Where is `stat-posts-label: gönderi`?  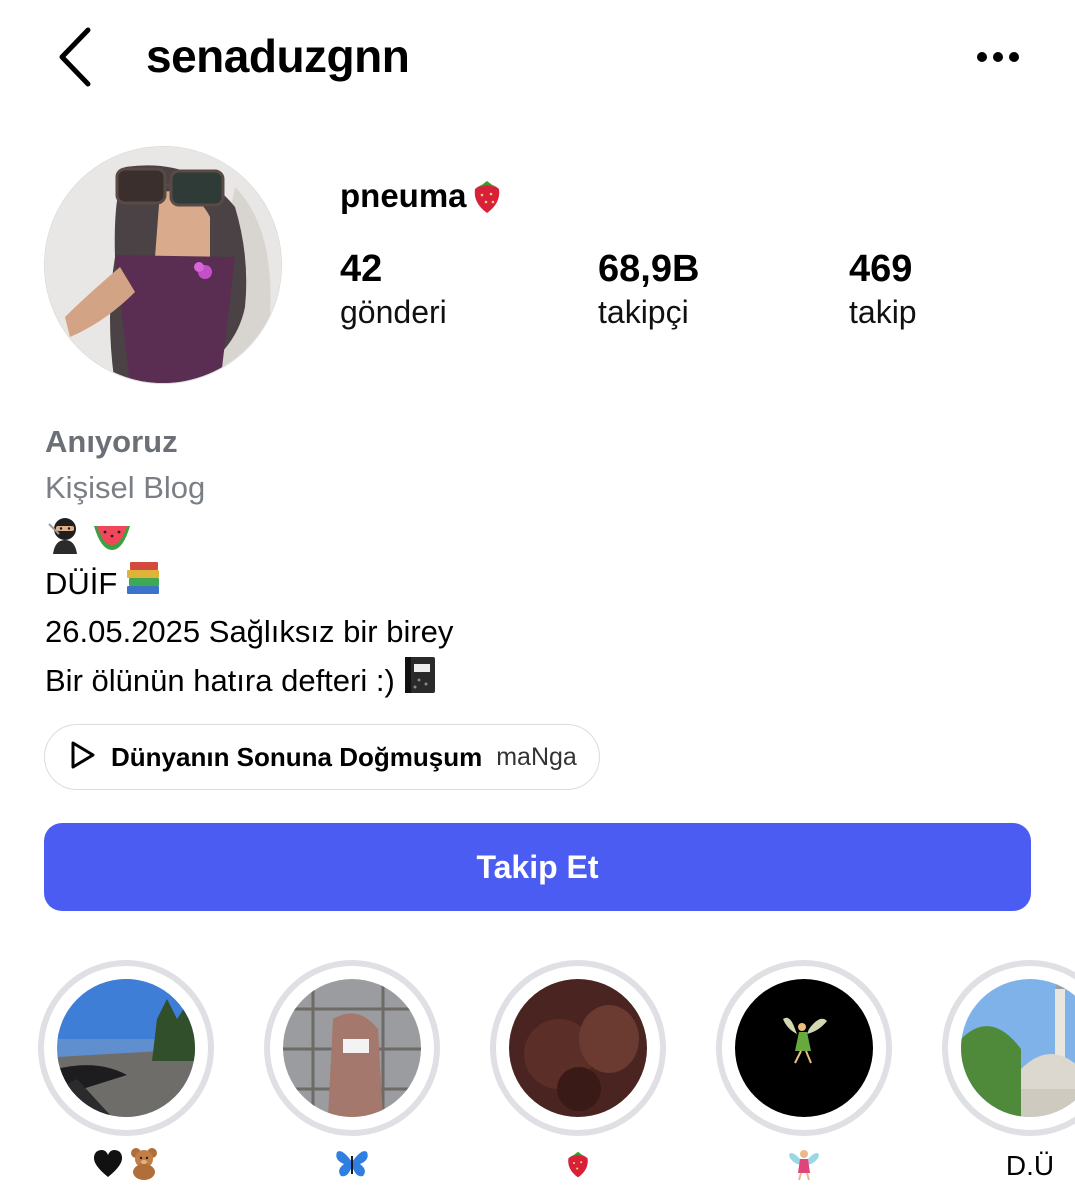
stat-posts-label: gönderi is located at coordinates (393, 312).